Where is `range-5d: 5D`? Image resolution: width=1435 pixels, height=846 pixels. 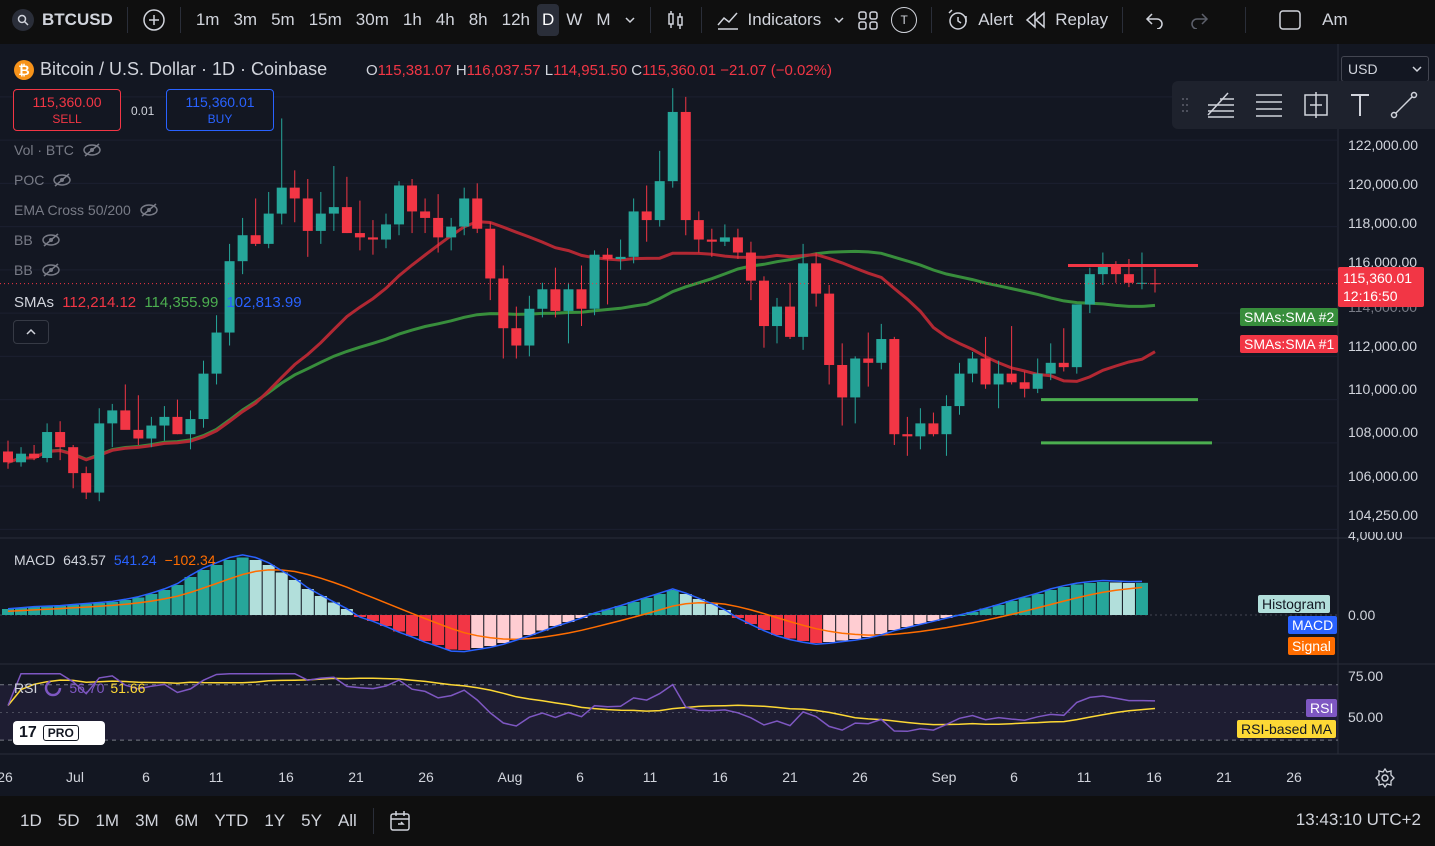 range-5d: 5D is located at coordinates (69, 821).